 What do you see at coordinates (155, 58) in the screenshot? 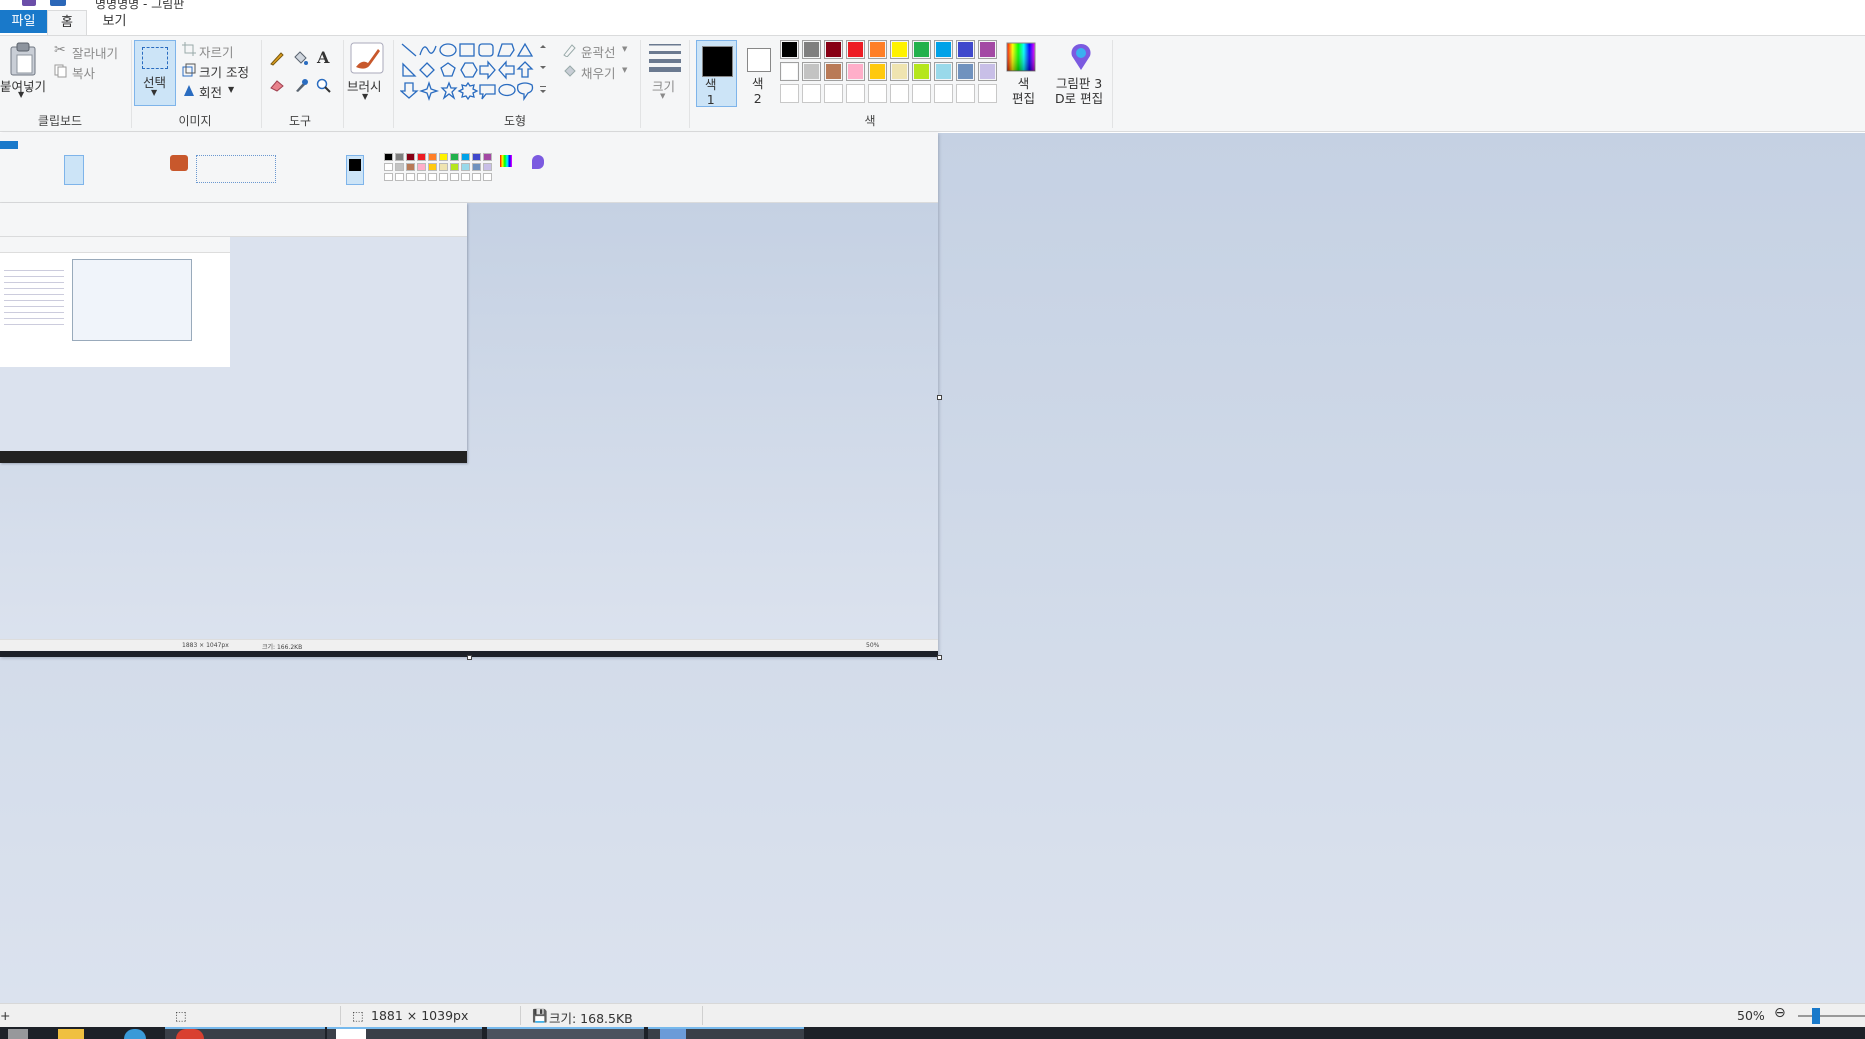
I see `select-rect-icon` at bounding box center [155, 58].